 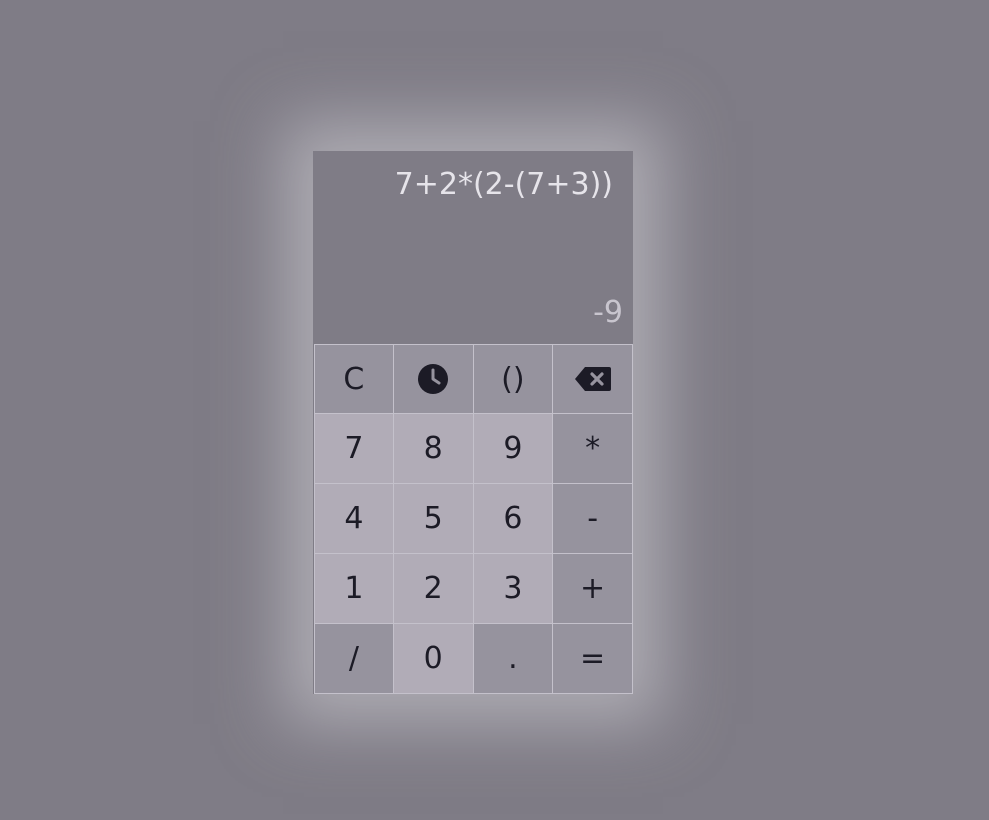 I want to click on digit-3-button: 3, so click(x=513, y=589).